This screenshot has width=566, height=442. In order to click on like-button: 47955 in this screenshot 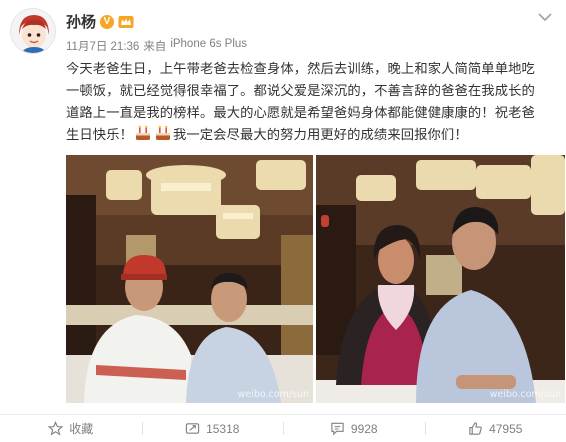, I will do `click(495, 428)`.